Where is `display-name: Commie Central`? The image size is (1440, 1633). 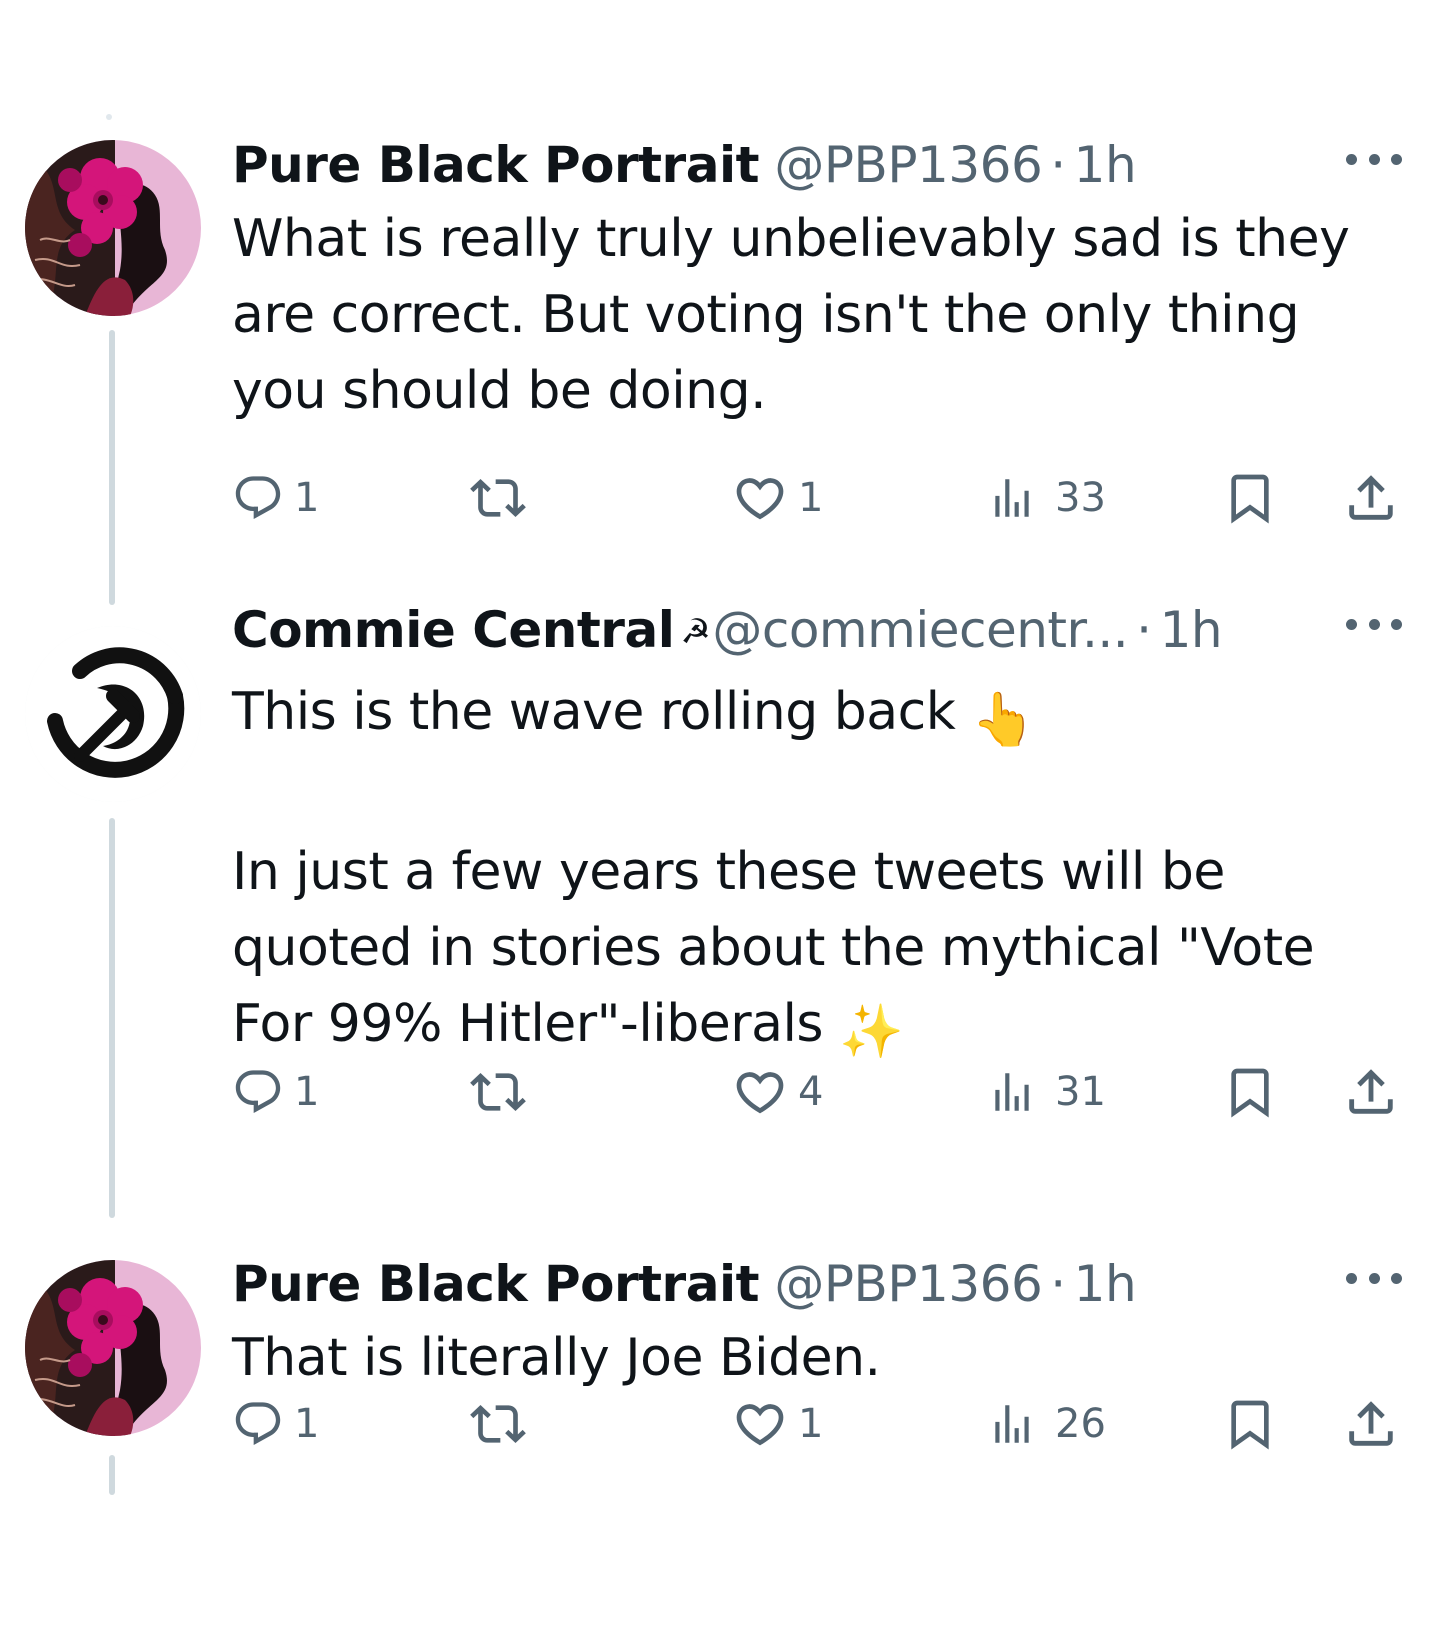
display-name: Commie Central is located at coordinates (453, 630).